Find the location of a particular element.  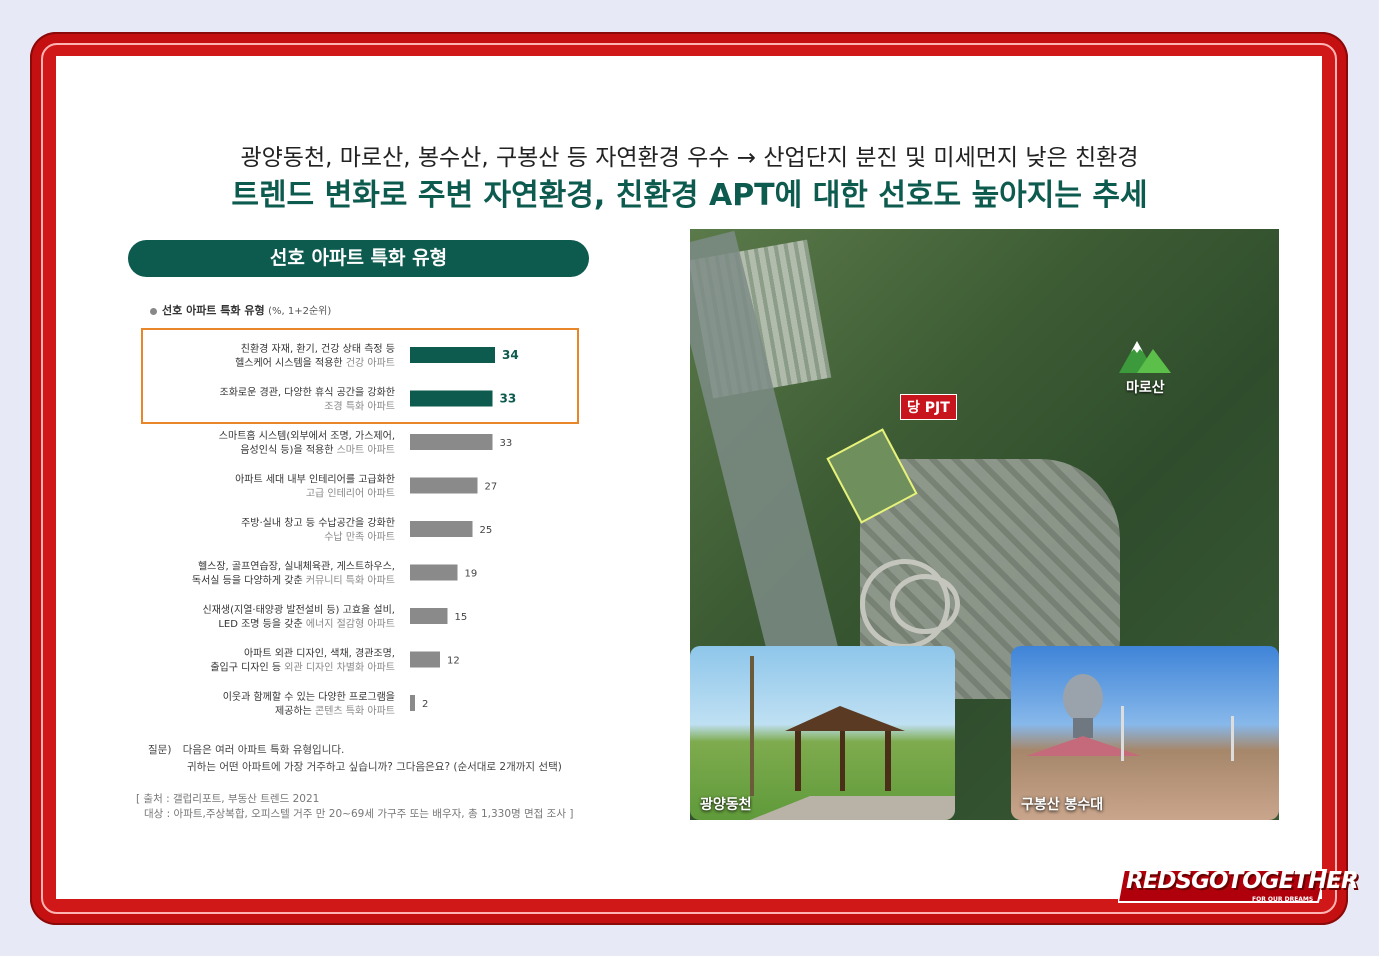

bar-label-line1: 스마트홈 시스템(외부에서 조명, 가스제어, is located at coordinates (307, 435).